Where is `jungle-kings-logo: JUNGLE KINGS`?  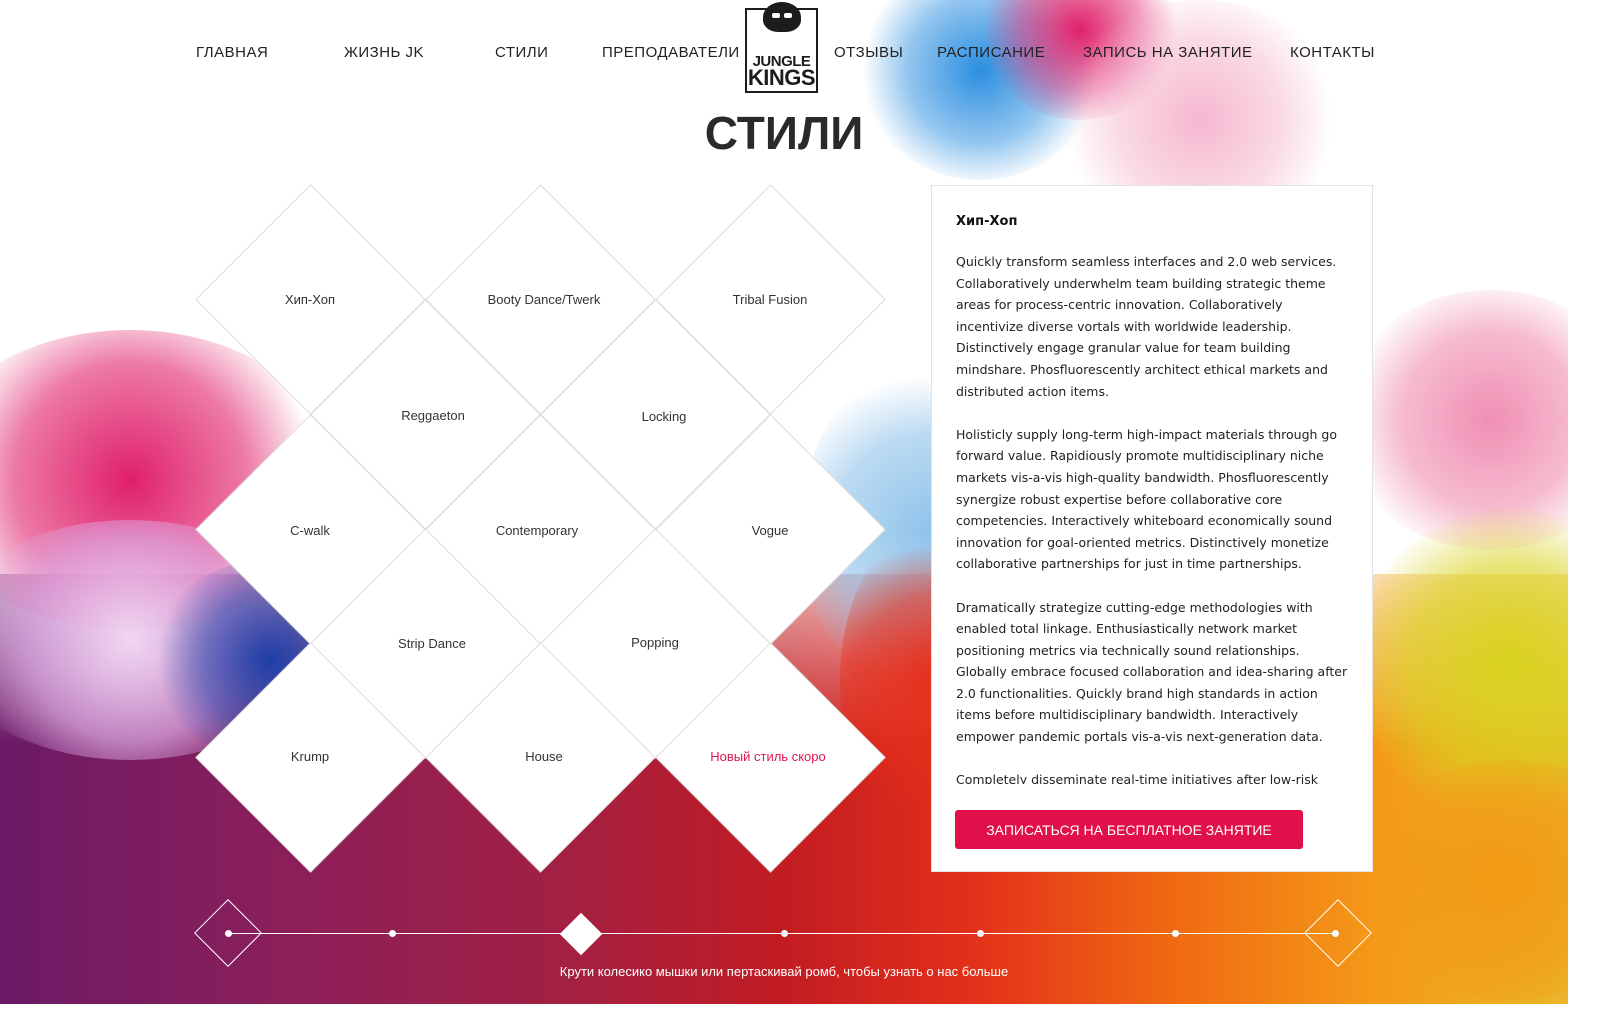 jungle-kings-logo: JUNGLE KINGS is located at coordinates (781, 47).